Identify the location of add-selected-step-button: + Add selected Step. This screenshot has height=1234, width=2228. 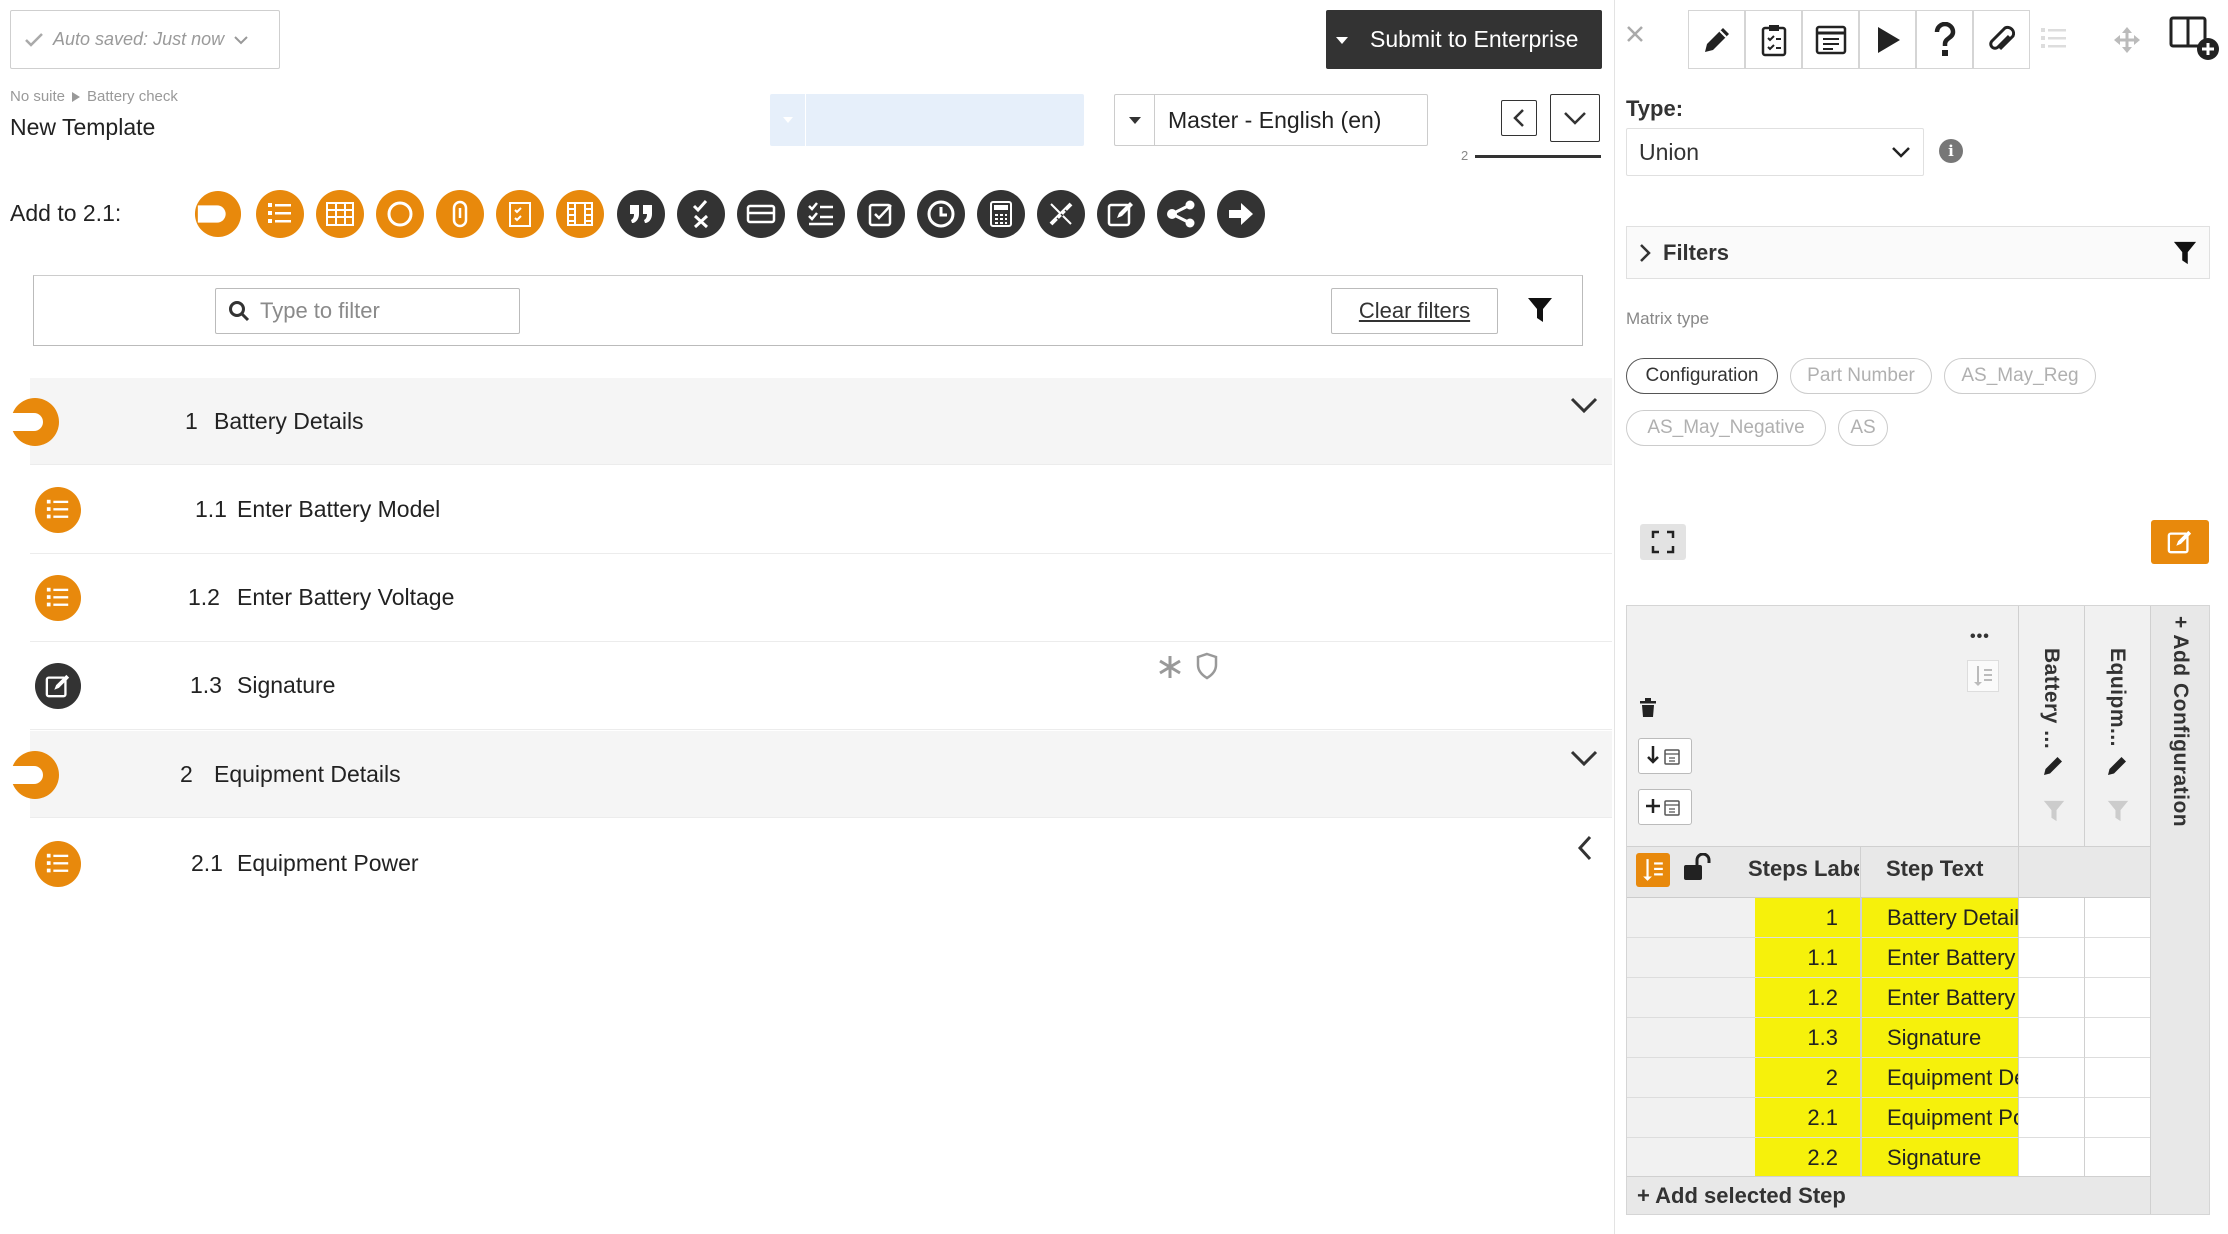
(1888, 1195).